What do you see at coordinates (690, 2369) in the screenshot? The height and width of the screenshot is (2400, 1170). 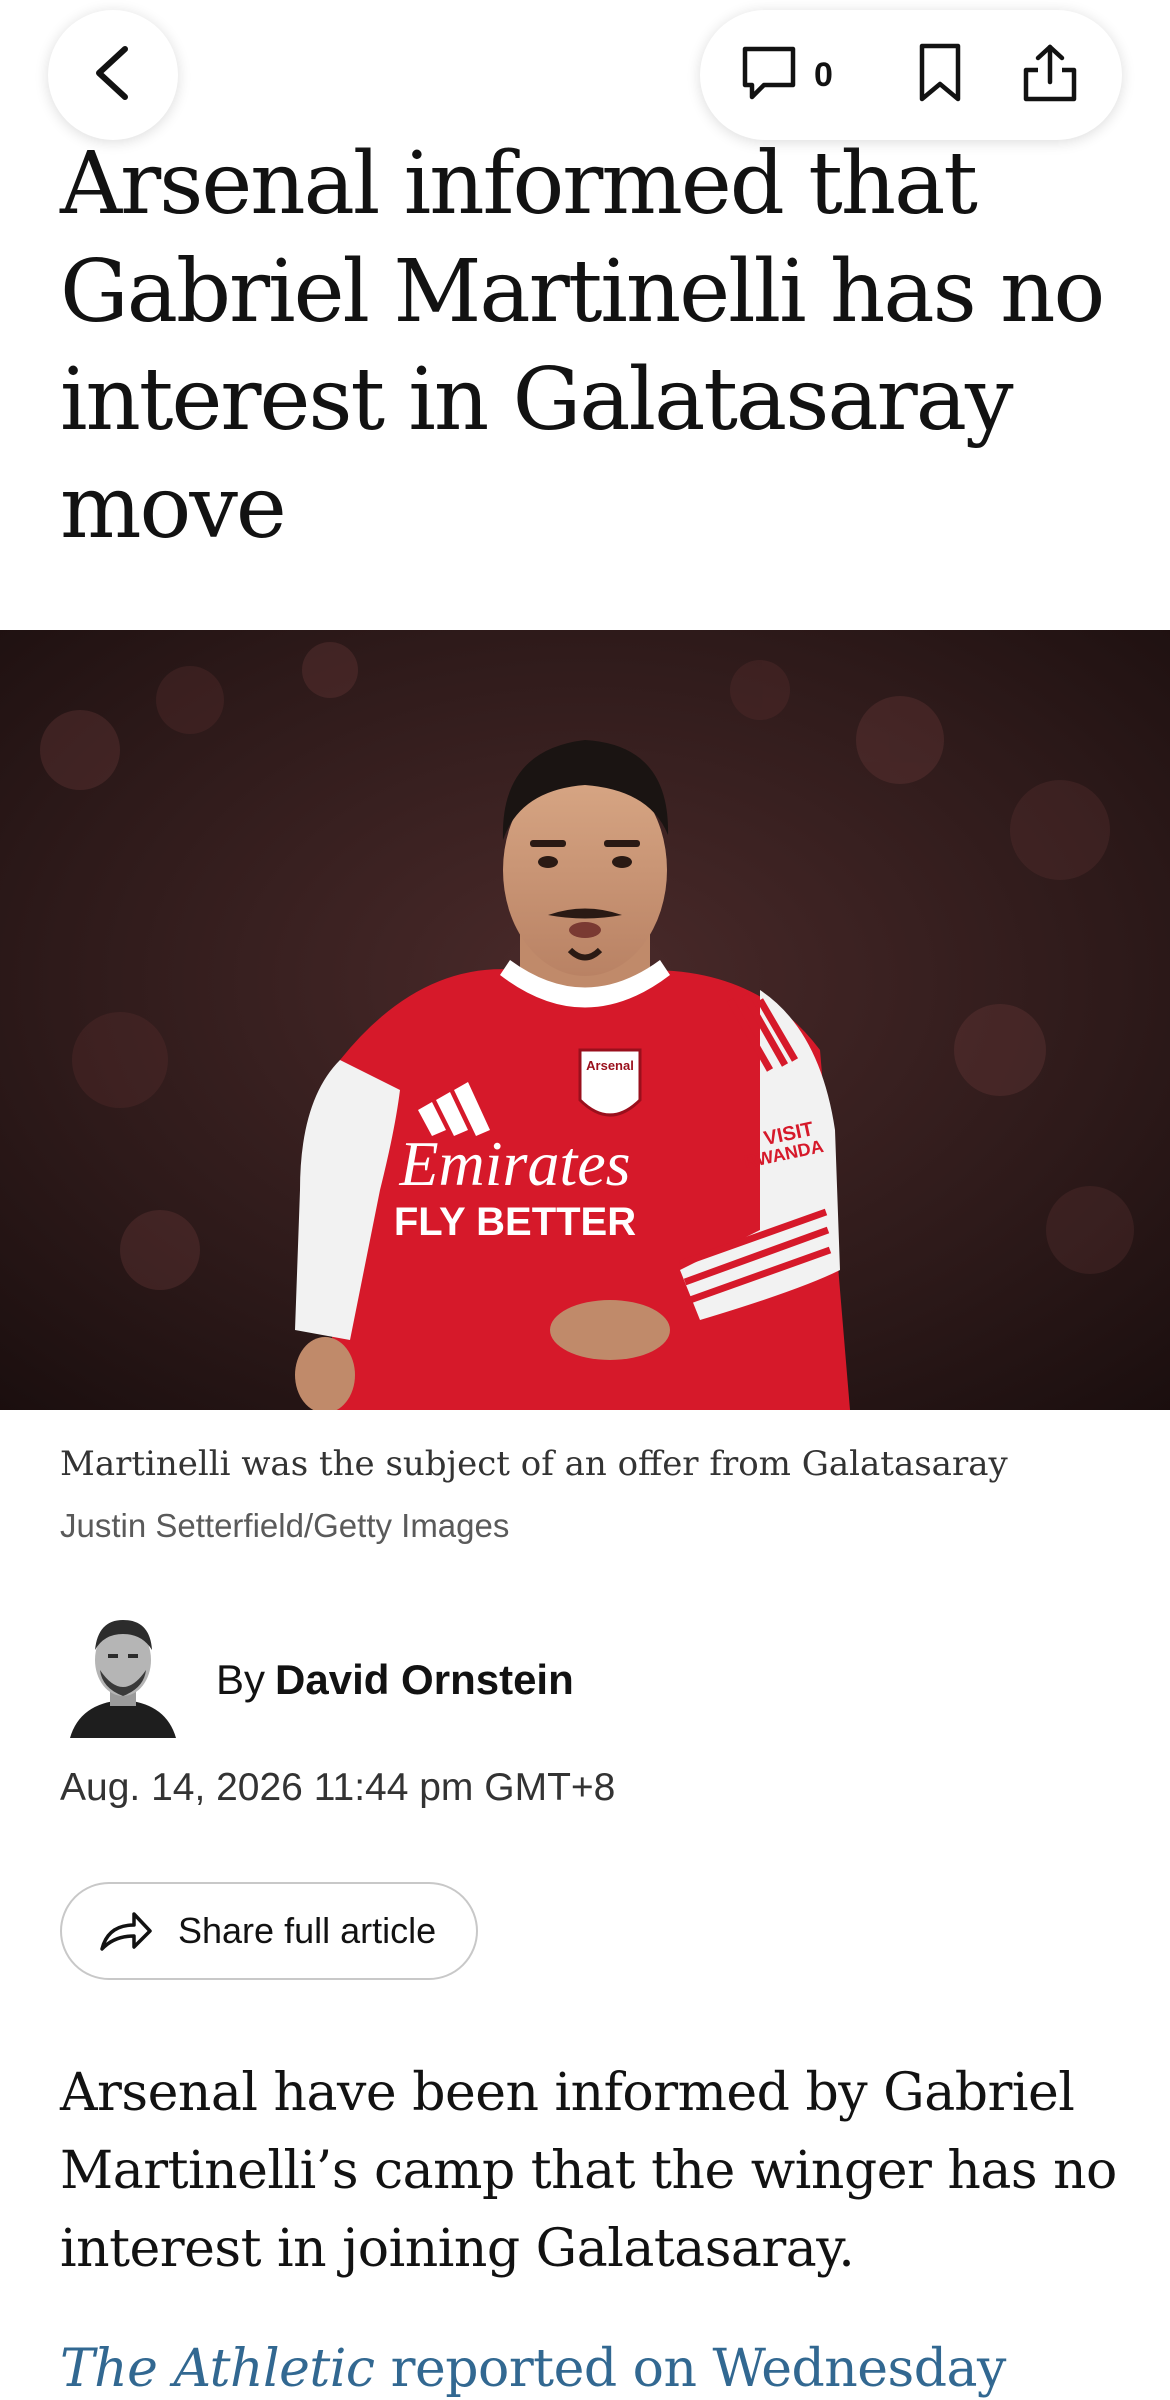 I see `paragraph-2-text: reported on Wednesday` at bounding box center [690, 2369].